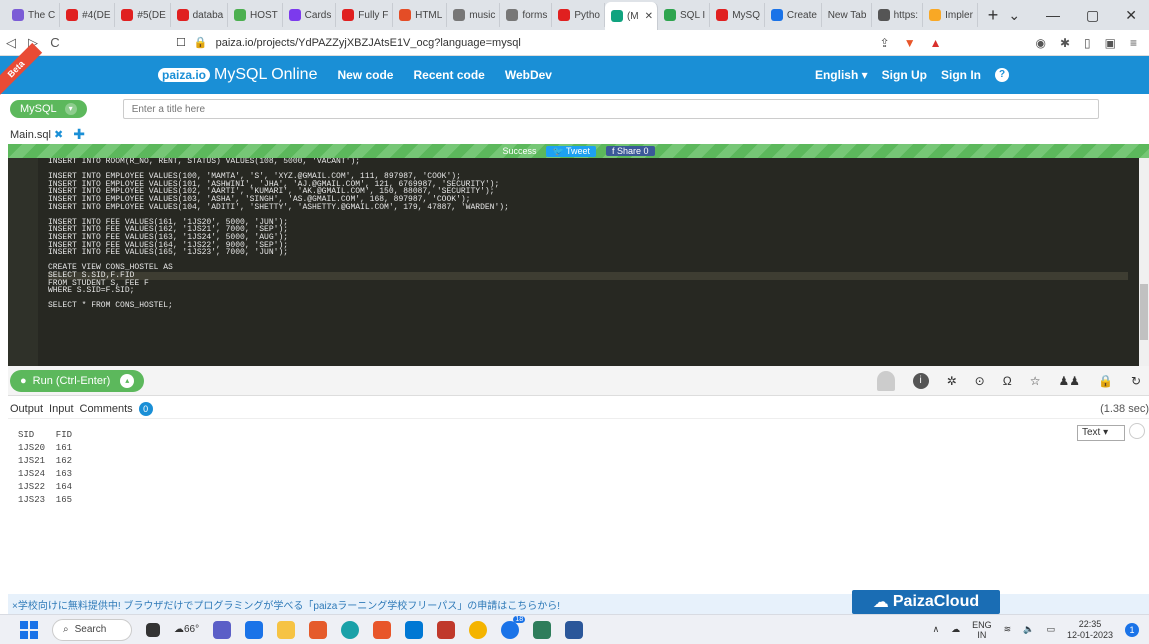 The width and height of the screenshot is (1149, 644). I want to click on warning-icon: ▲, so click(936, 43).